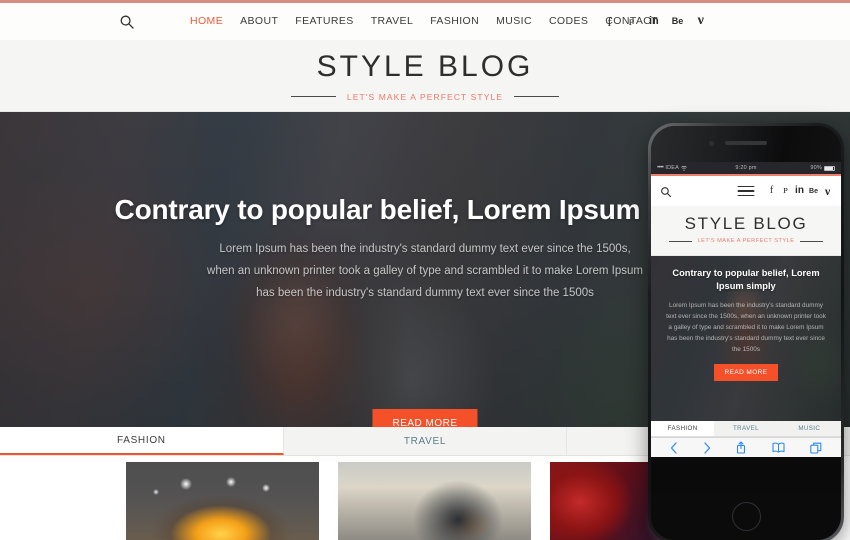  I want to click on phone-tab-fashion: FASHION, so click(683, 428).